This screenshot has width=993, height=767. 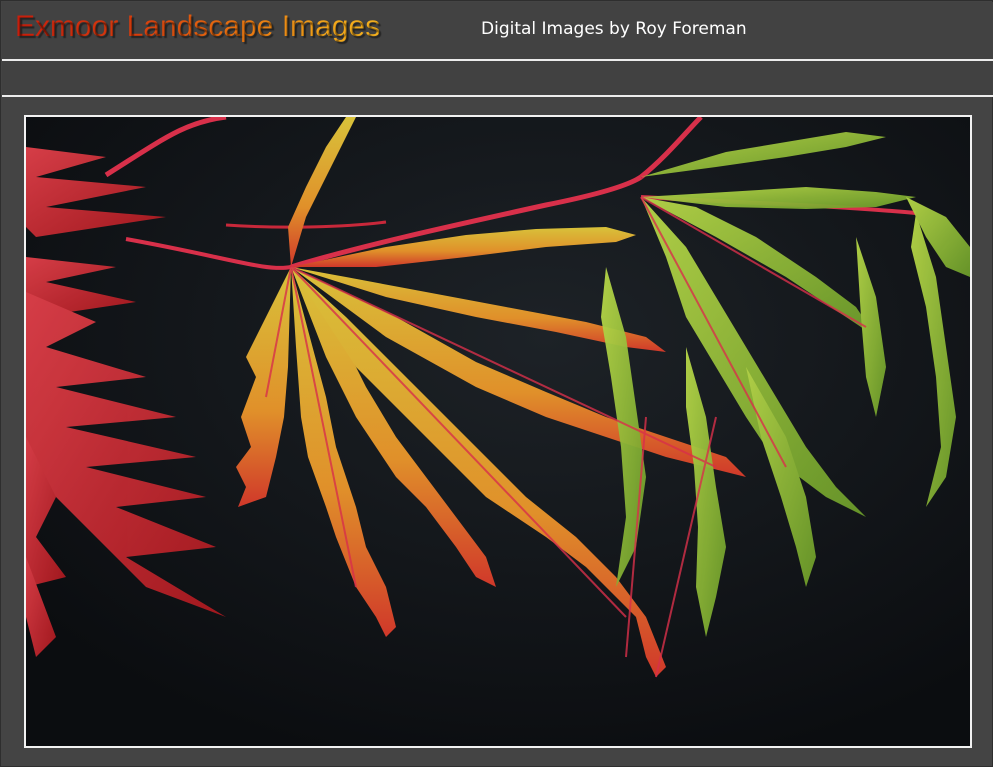 What do you see at coordinates (497, 96) in the screenshot?
I see `nav-divider` at bounding box center [497, 96].